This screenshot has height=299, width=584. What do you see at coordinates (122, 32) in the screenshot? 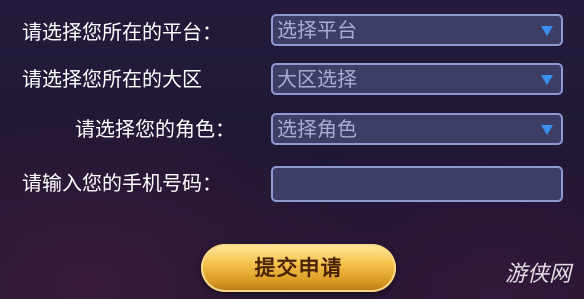
I see `platform-label: 请选择您所在的平台：` at bounding box center [122, 32].